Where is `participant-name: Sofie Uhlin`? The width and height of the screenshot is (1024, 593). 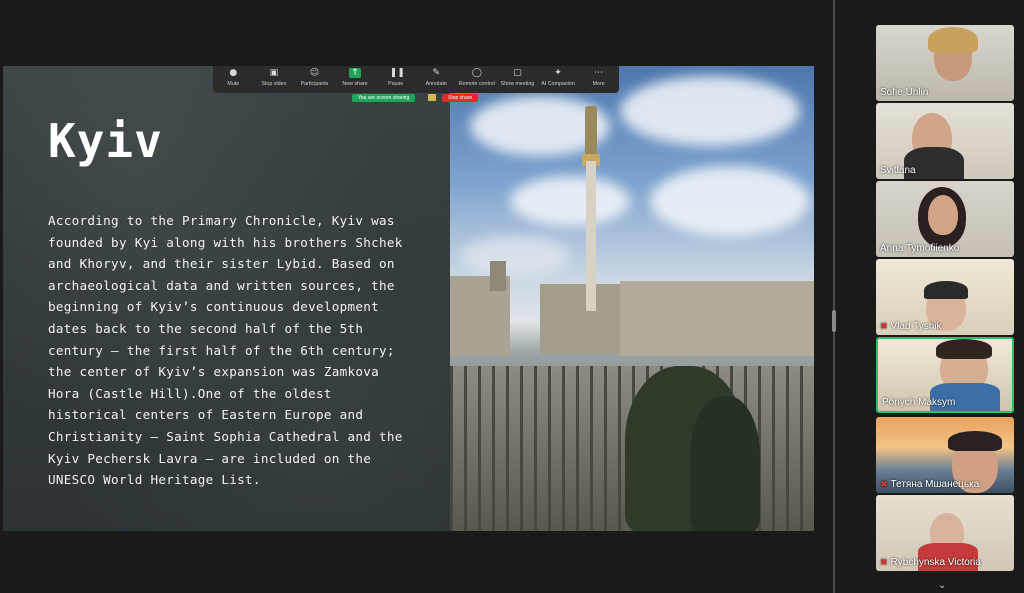 participant-name: Sofie Uhlin is located at coordinates (904, 92).